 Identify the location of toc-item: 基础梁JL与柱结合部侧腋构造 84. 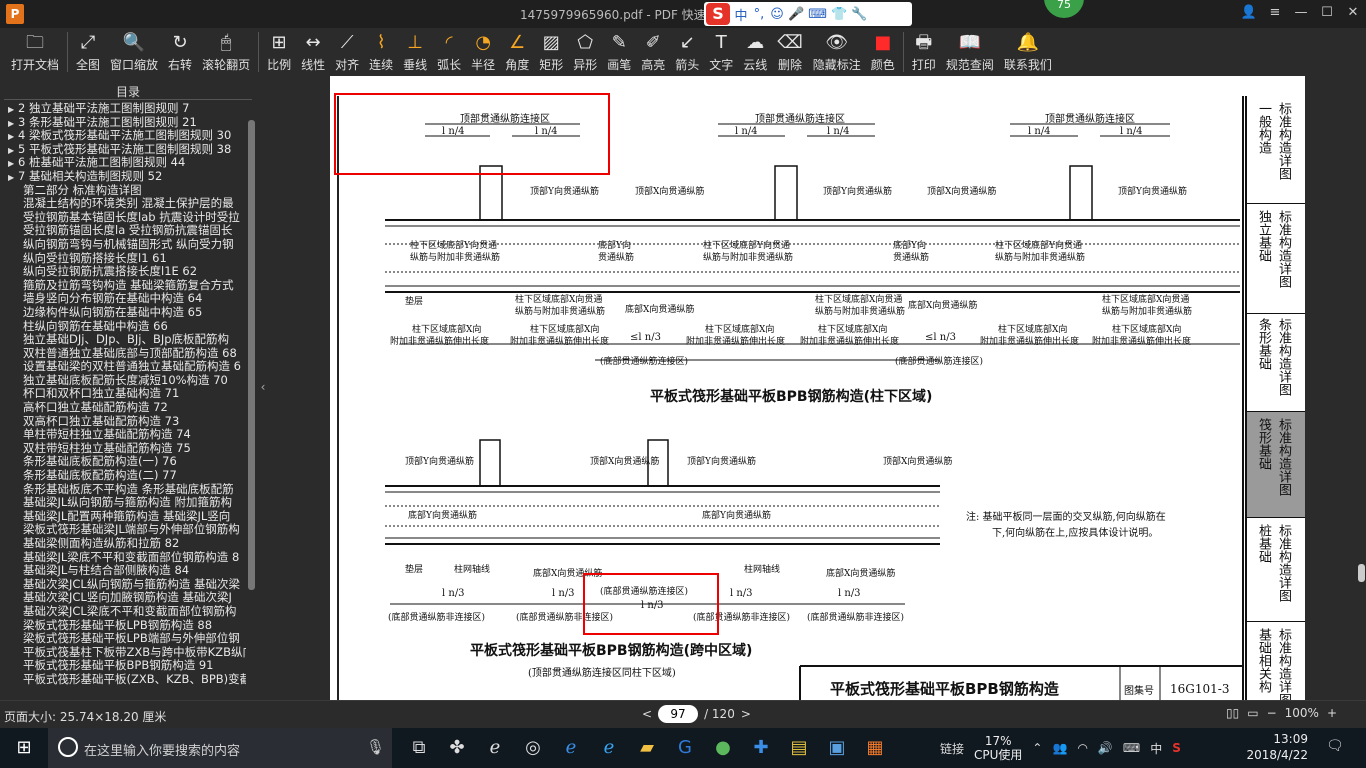
(123, 571).